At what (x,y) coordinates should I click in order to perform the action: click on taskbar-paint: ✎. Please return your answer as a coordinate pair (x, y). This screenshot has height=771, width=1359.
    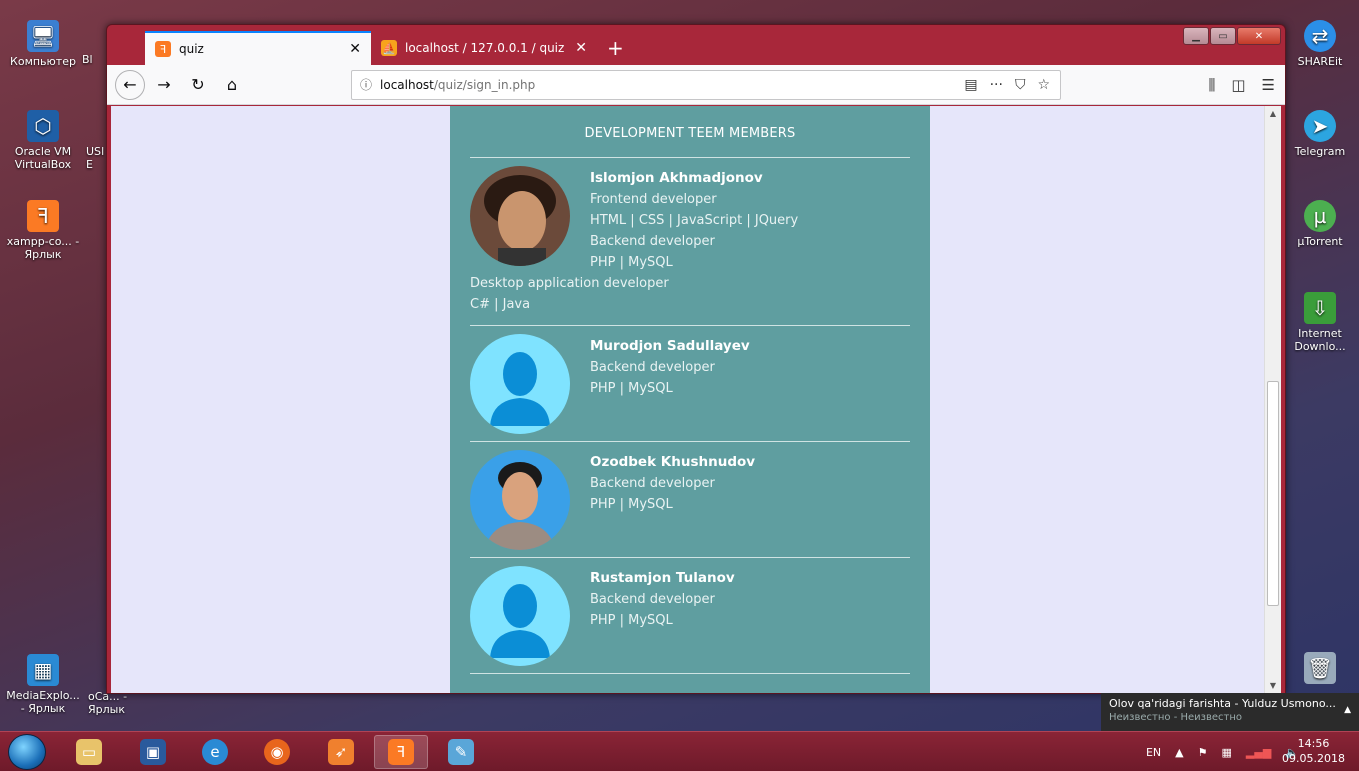
    Looking at the image, I should click on (461, 752).